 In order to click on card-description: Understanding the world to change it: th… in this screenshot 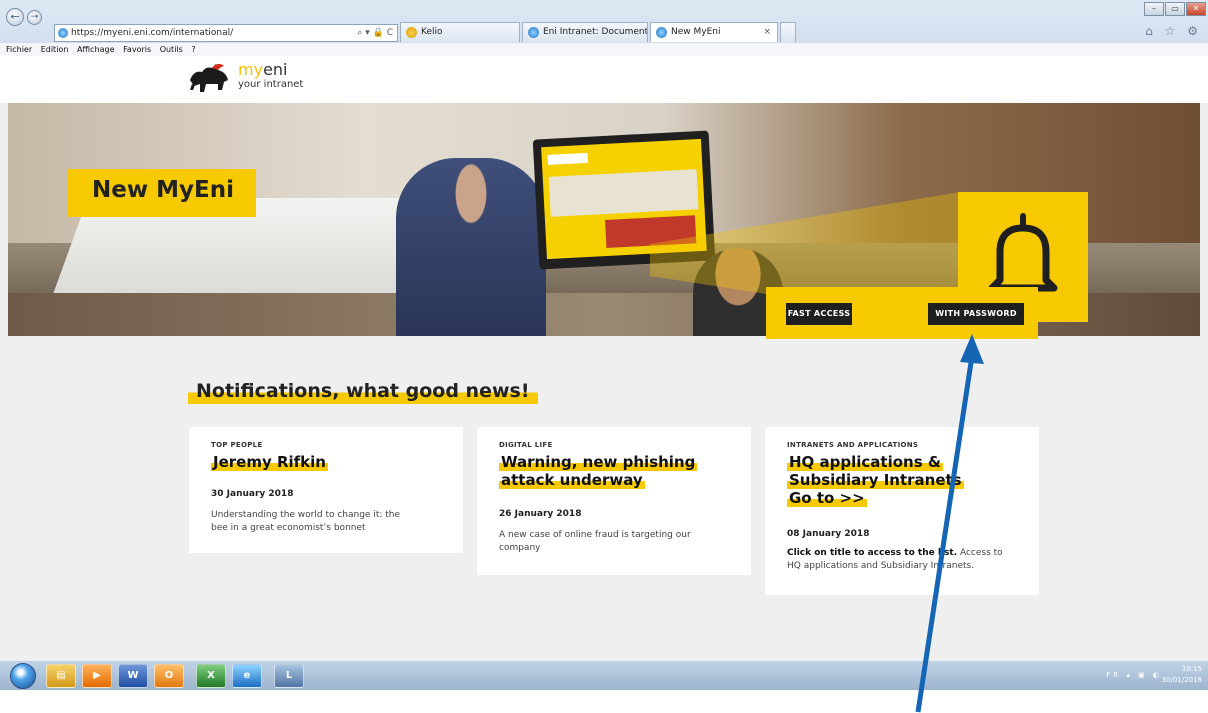, I will do `click(306, 521)`.